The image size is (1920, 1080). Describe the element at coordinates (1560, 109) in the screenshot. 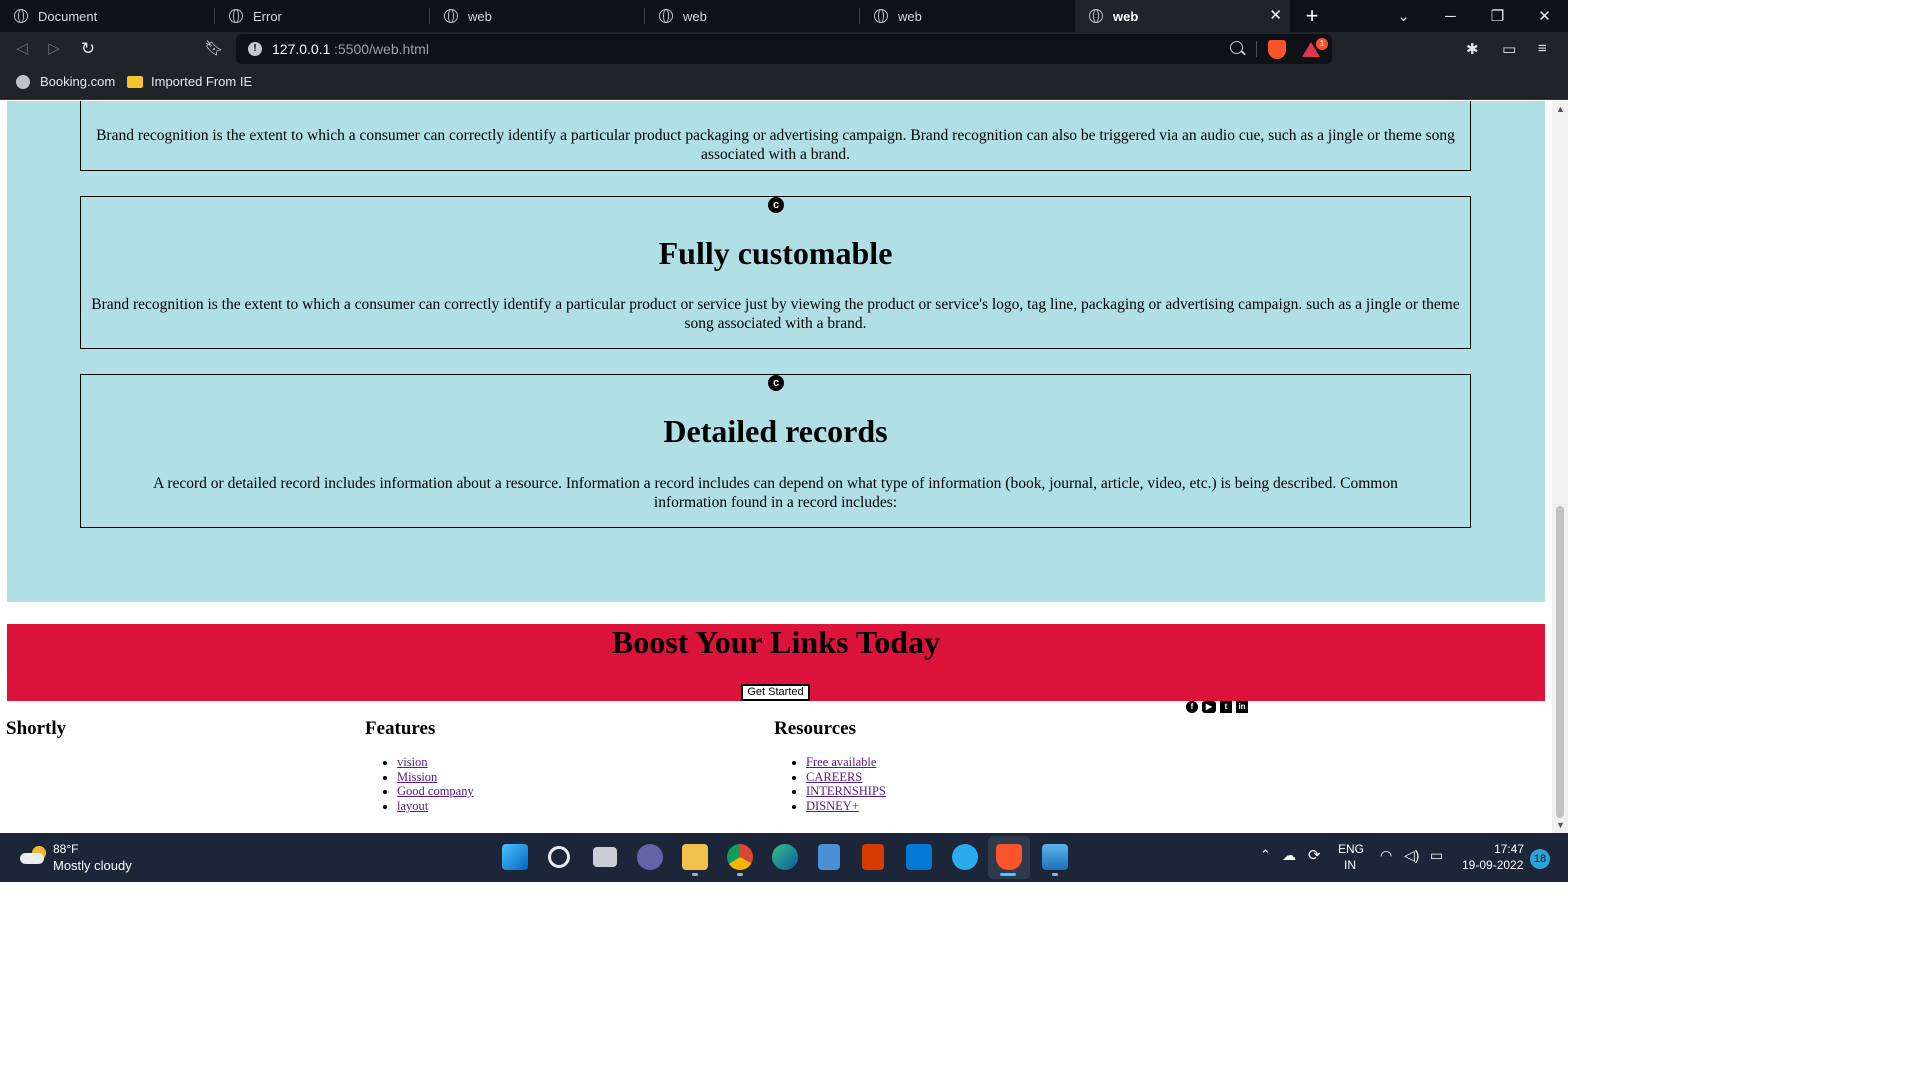

I see `scroll-up-icon: ▲` at that location.